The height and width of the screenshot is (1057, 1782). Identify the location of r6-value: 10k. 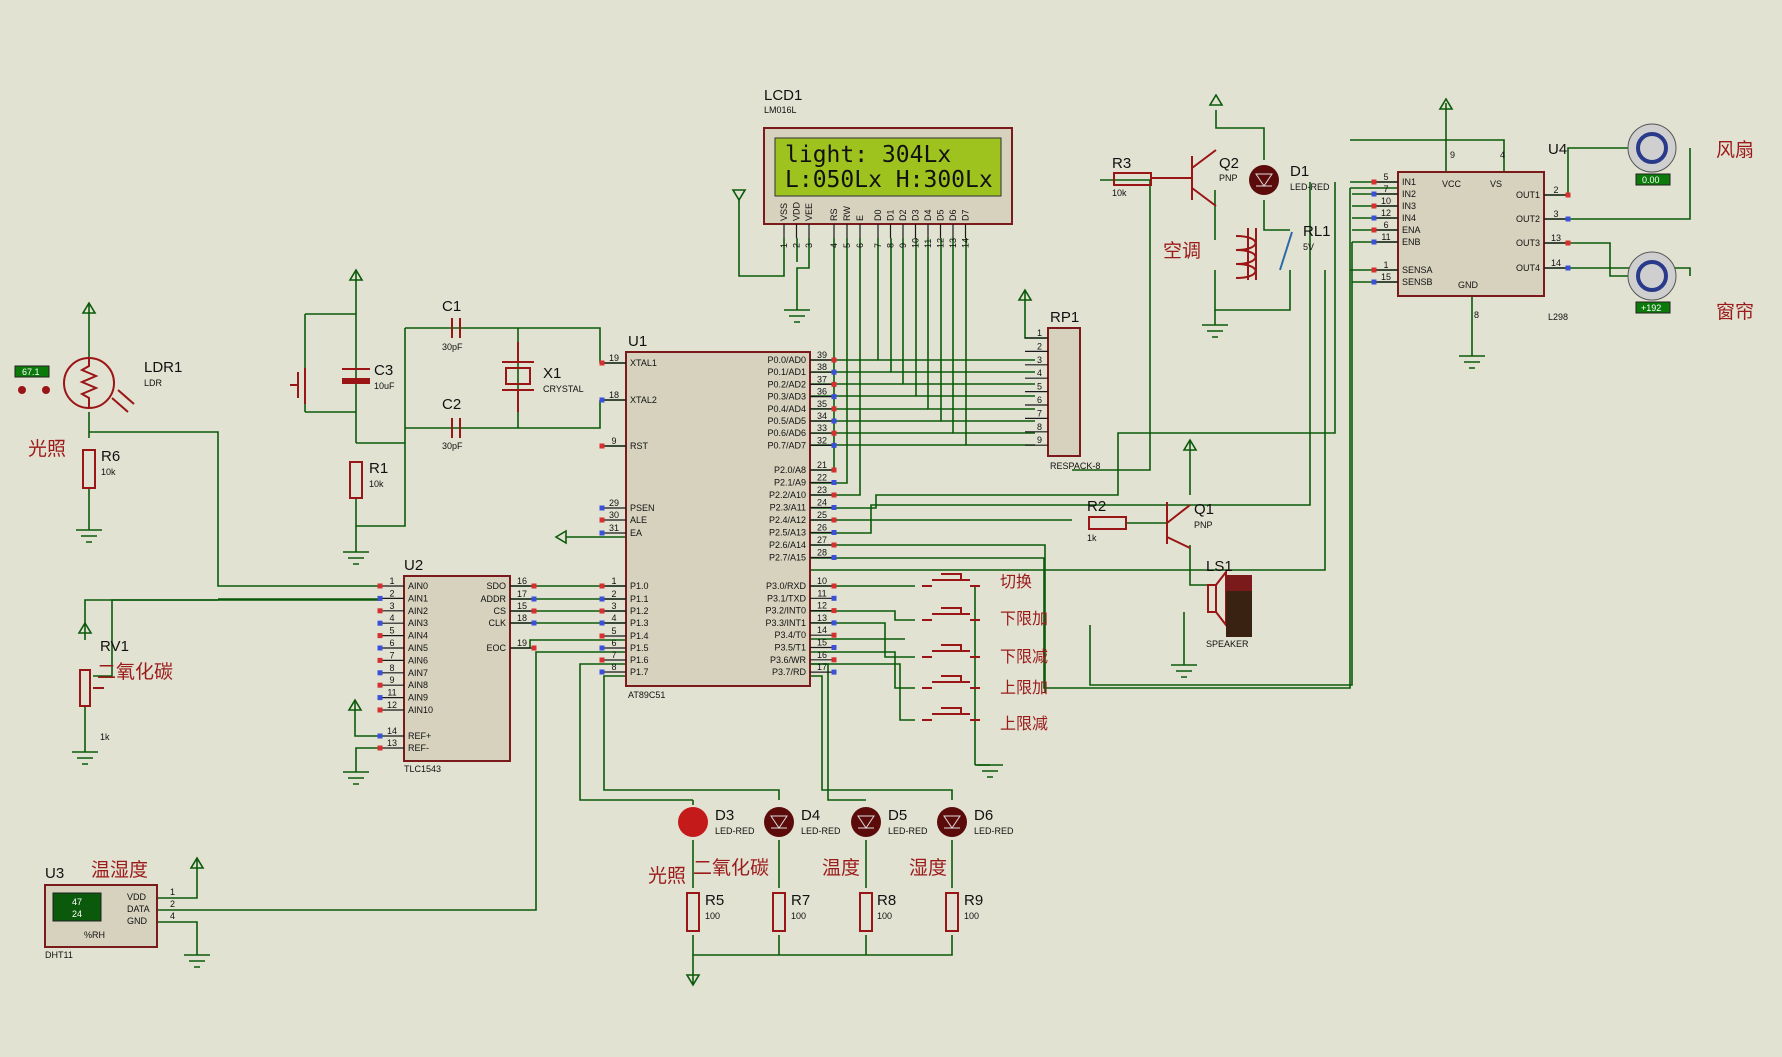
(108, 472).